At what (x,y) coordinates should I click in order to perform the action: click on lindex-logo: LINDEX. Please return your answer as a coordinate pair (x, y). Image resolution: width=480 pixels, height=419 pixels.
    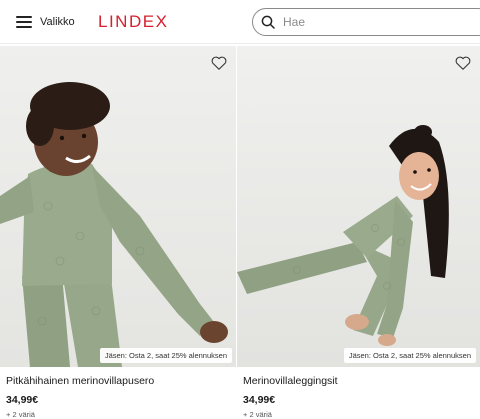
    Looking at the image, I should click on (133, 22).